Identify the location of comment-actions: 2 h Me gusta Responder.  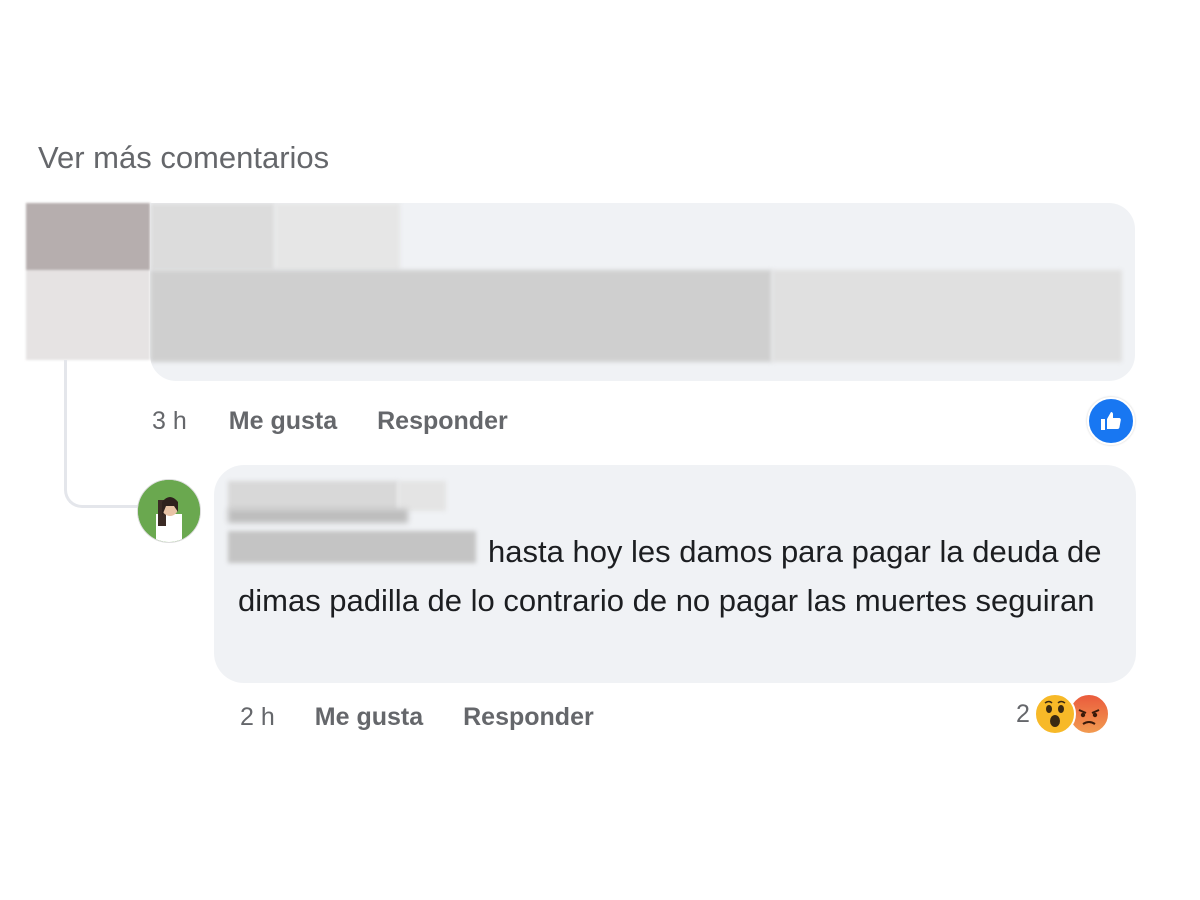
(417, 717).